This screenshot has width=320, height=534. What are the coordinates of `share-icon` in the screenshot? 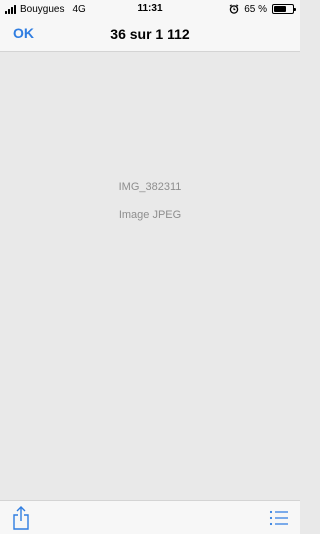 It's located at (21, 518).